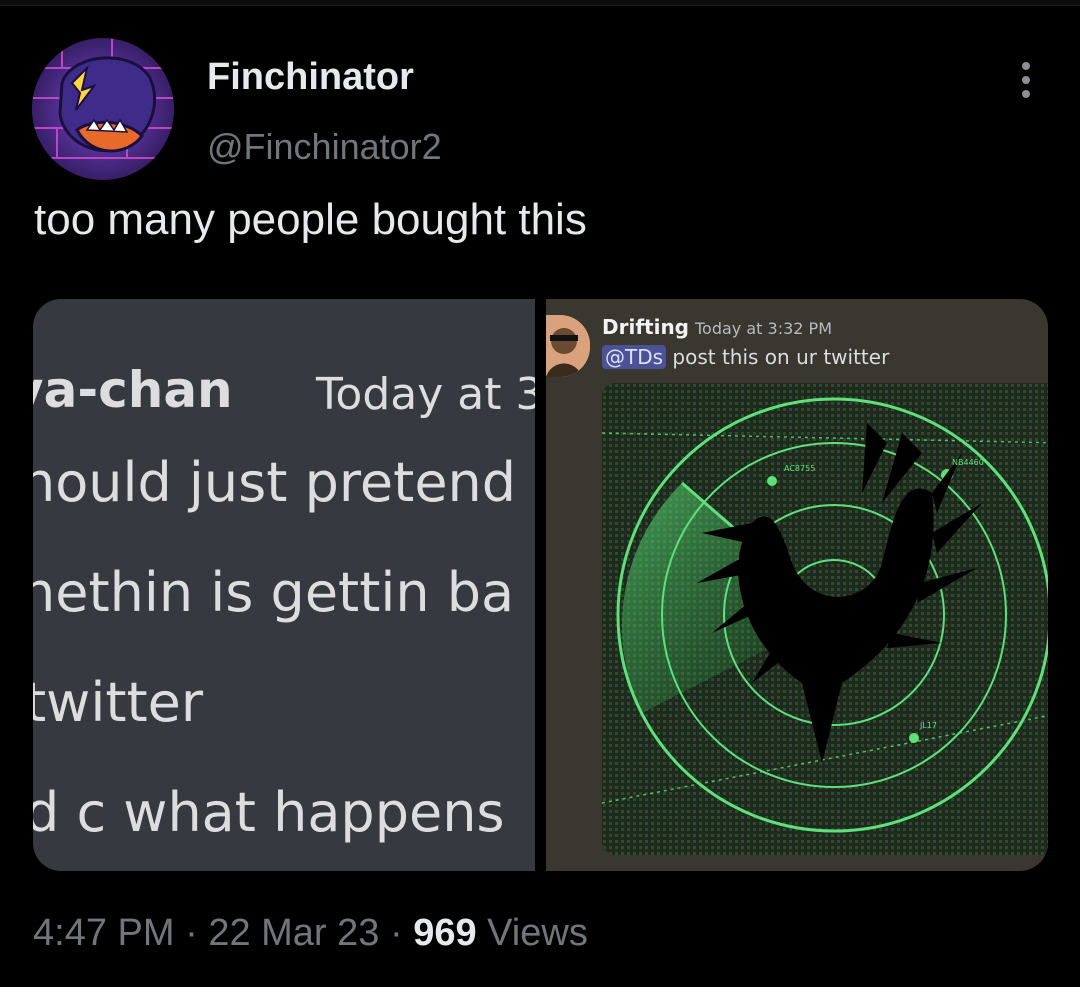 The image size is (1080, 987). What do you see at coordinates (568, 346) in the screenshot?
I see `discord-avatar` at bounding box center [568, 346].